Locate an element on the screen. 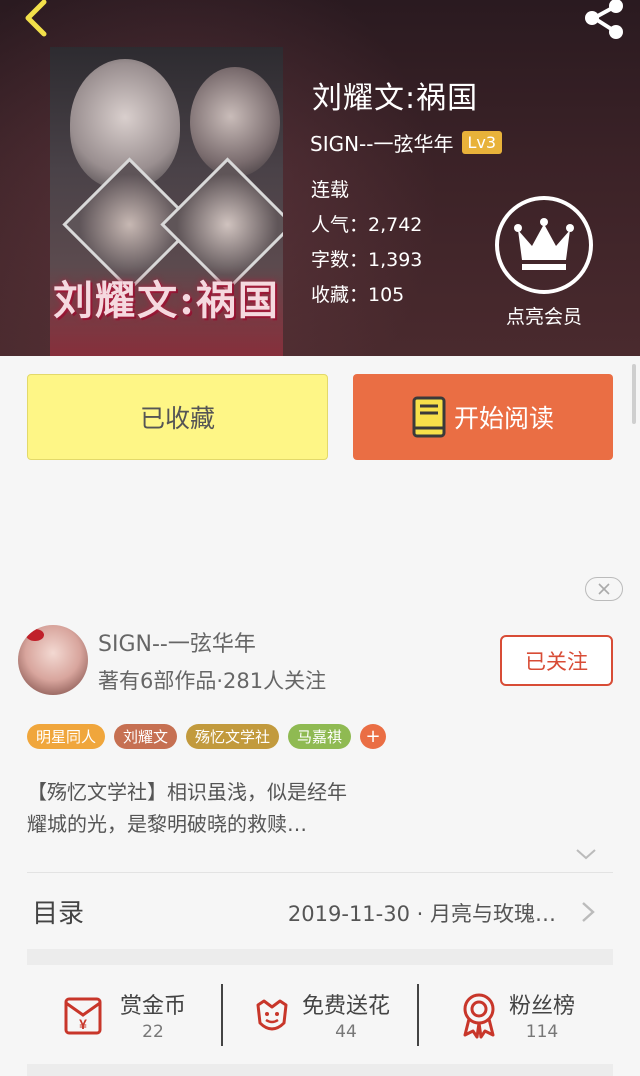 This screenshot has height=1076, width=640. crown-icon is located at coordinates (544, 244).